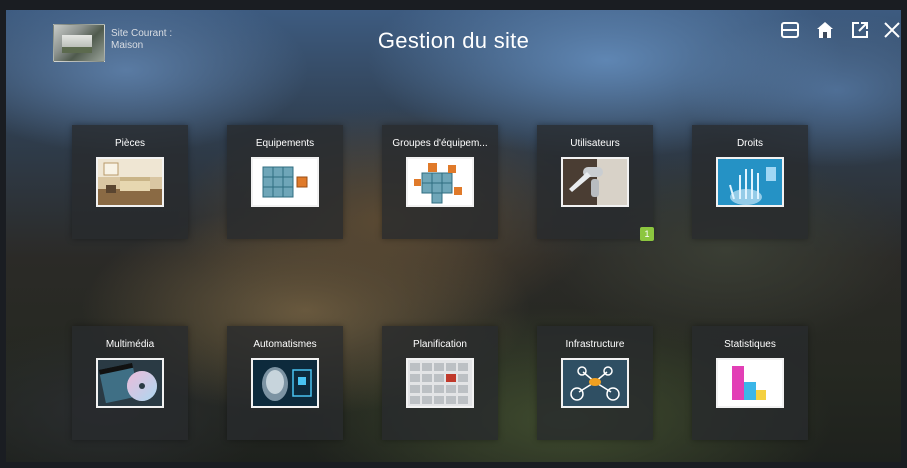  I want to click on screen-icon, so click(790, 30).